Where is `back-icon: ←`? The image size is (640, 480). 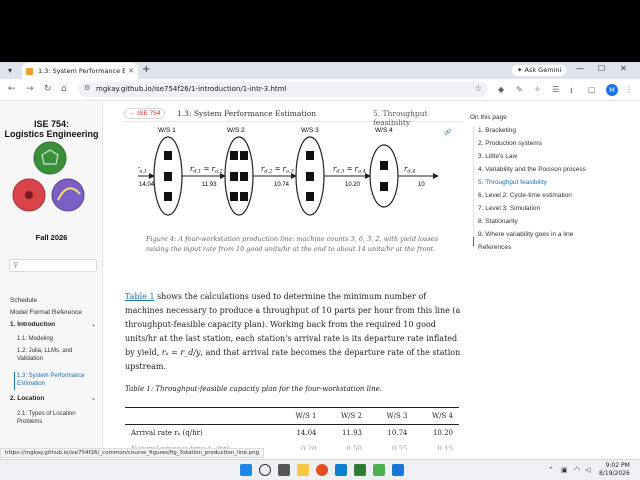
back-icon: ← is located at coordinates (12, 89).